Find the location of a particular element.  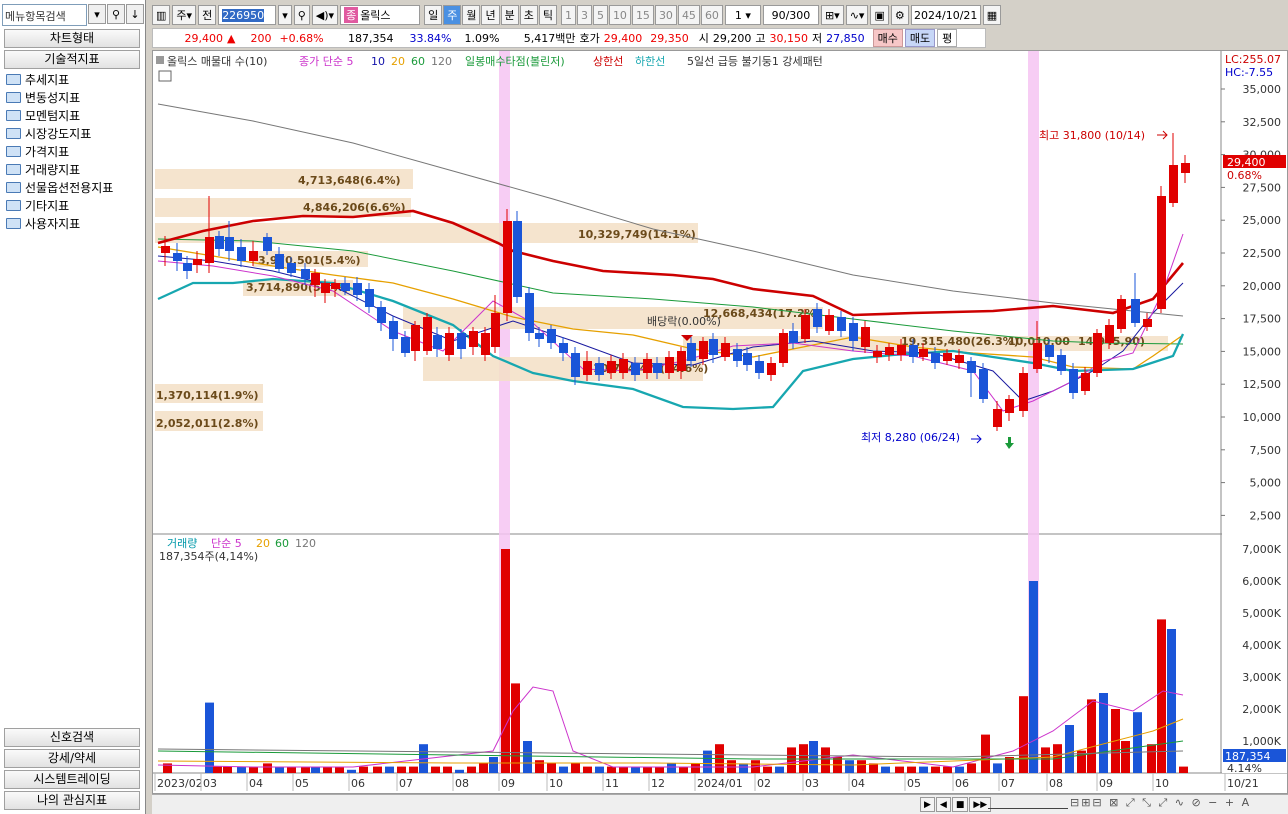

buy-button: 매수 is located at coordinates (887, 38).